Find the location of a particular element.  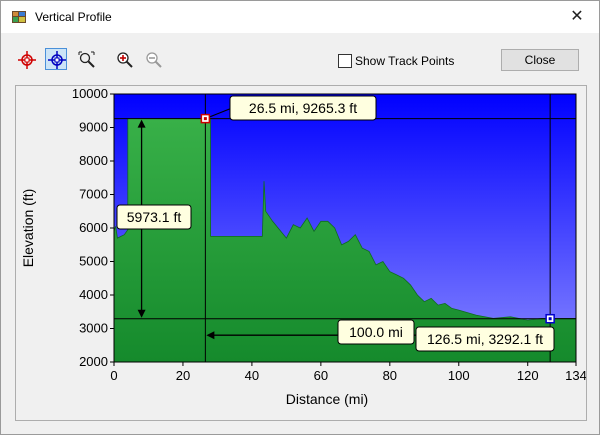

zoom-out-icon is located at coordinates (153, 59).